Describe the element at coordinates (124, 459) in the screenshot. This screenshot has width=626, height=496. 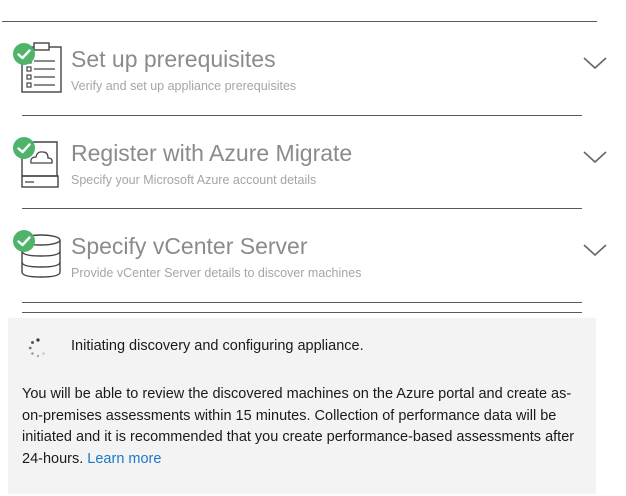
I see `learn-more-link: Learn more` at that location.